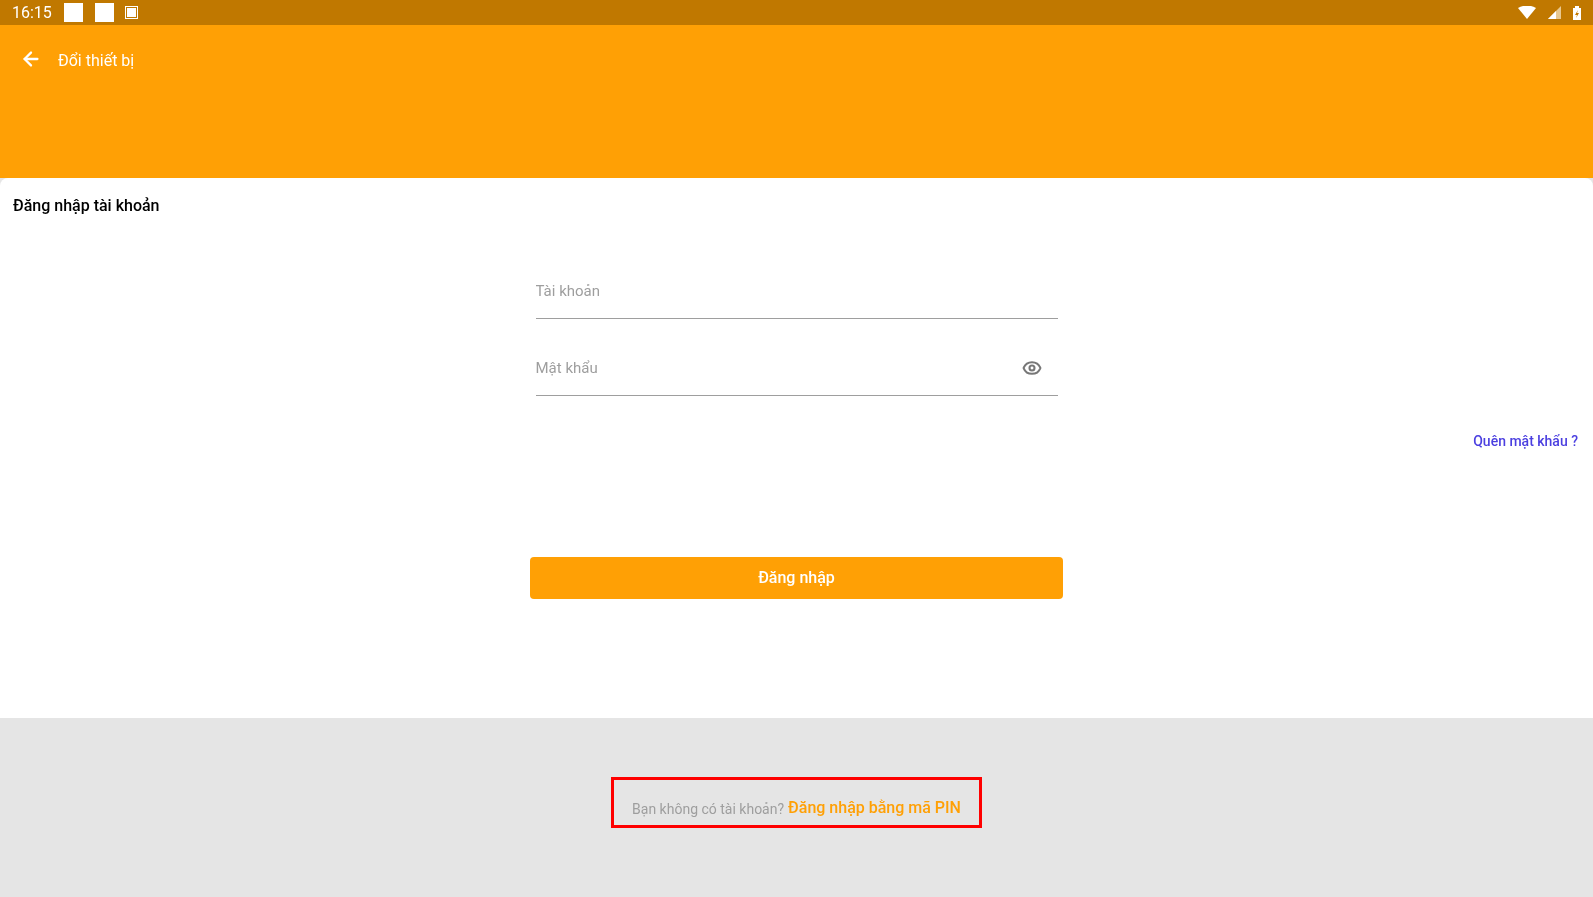  Describe the element at coordinates (1554, 12) in the screenshot. I see `signal-icon` at that location.